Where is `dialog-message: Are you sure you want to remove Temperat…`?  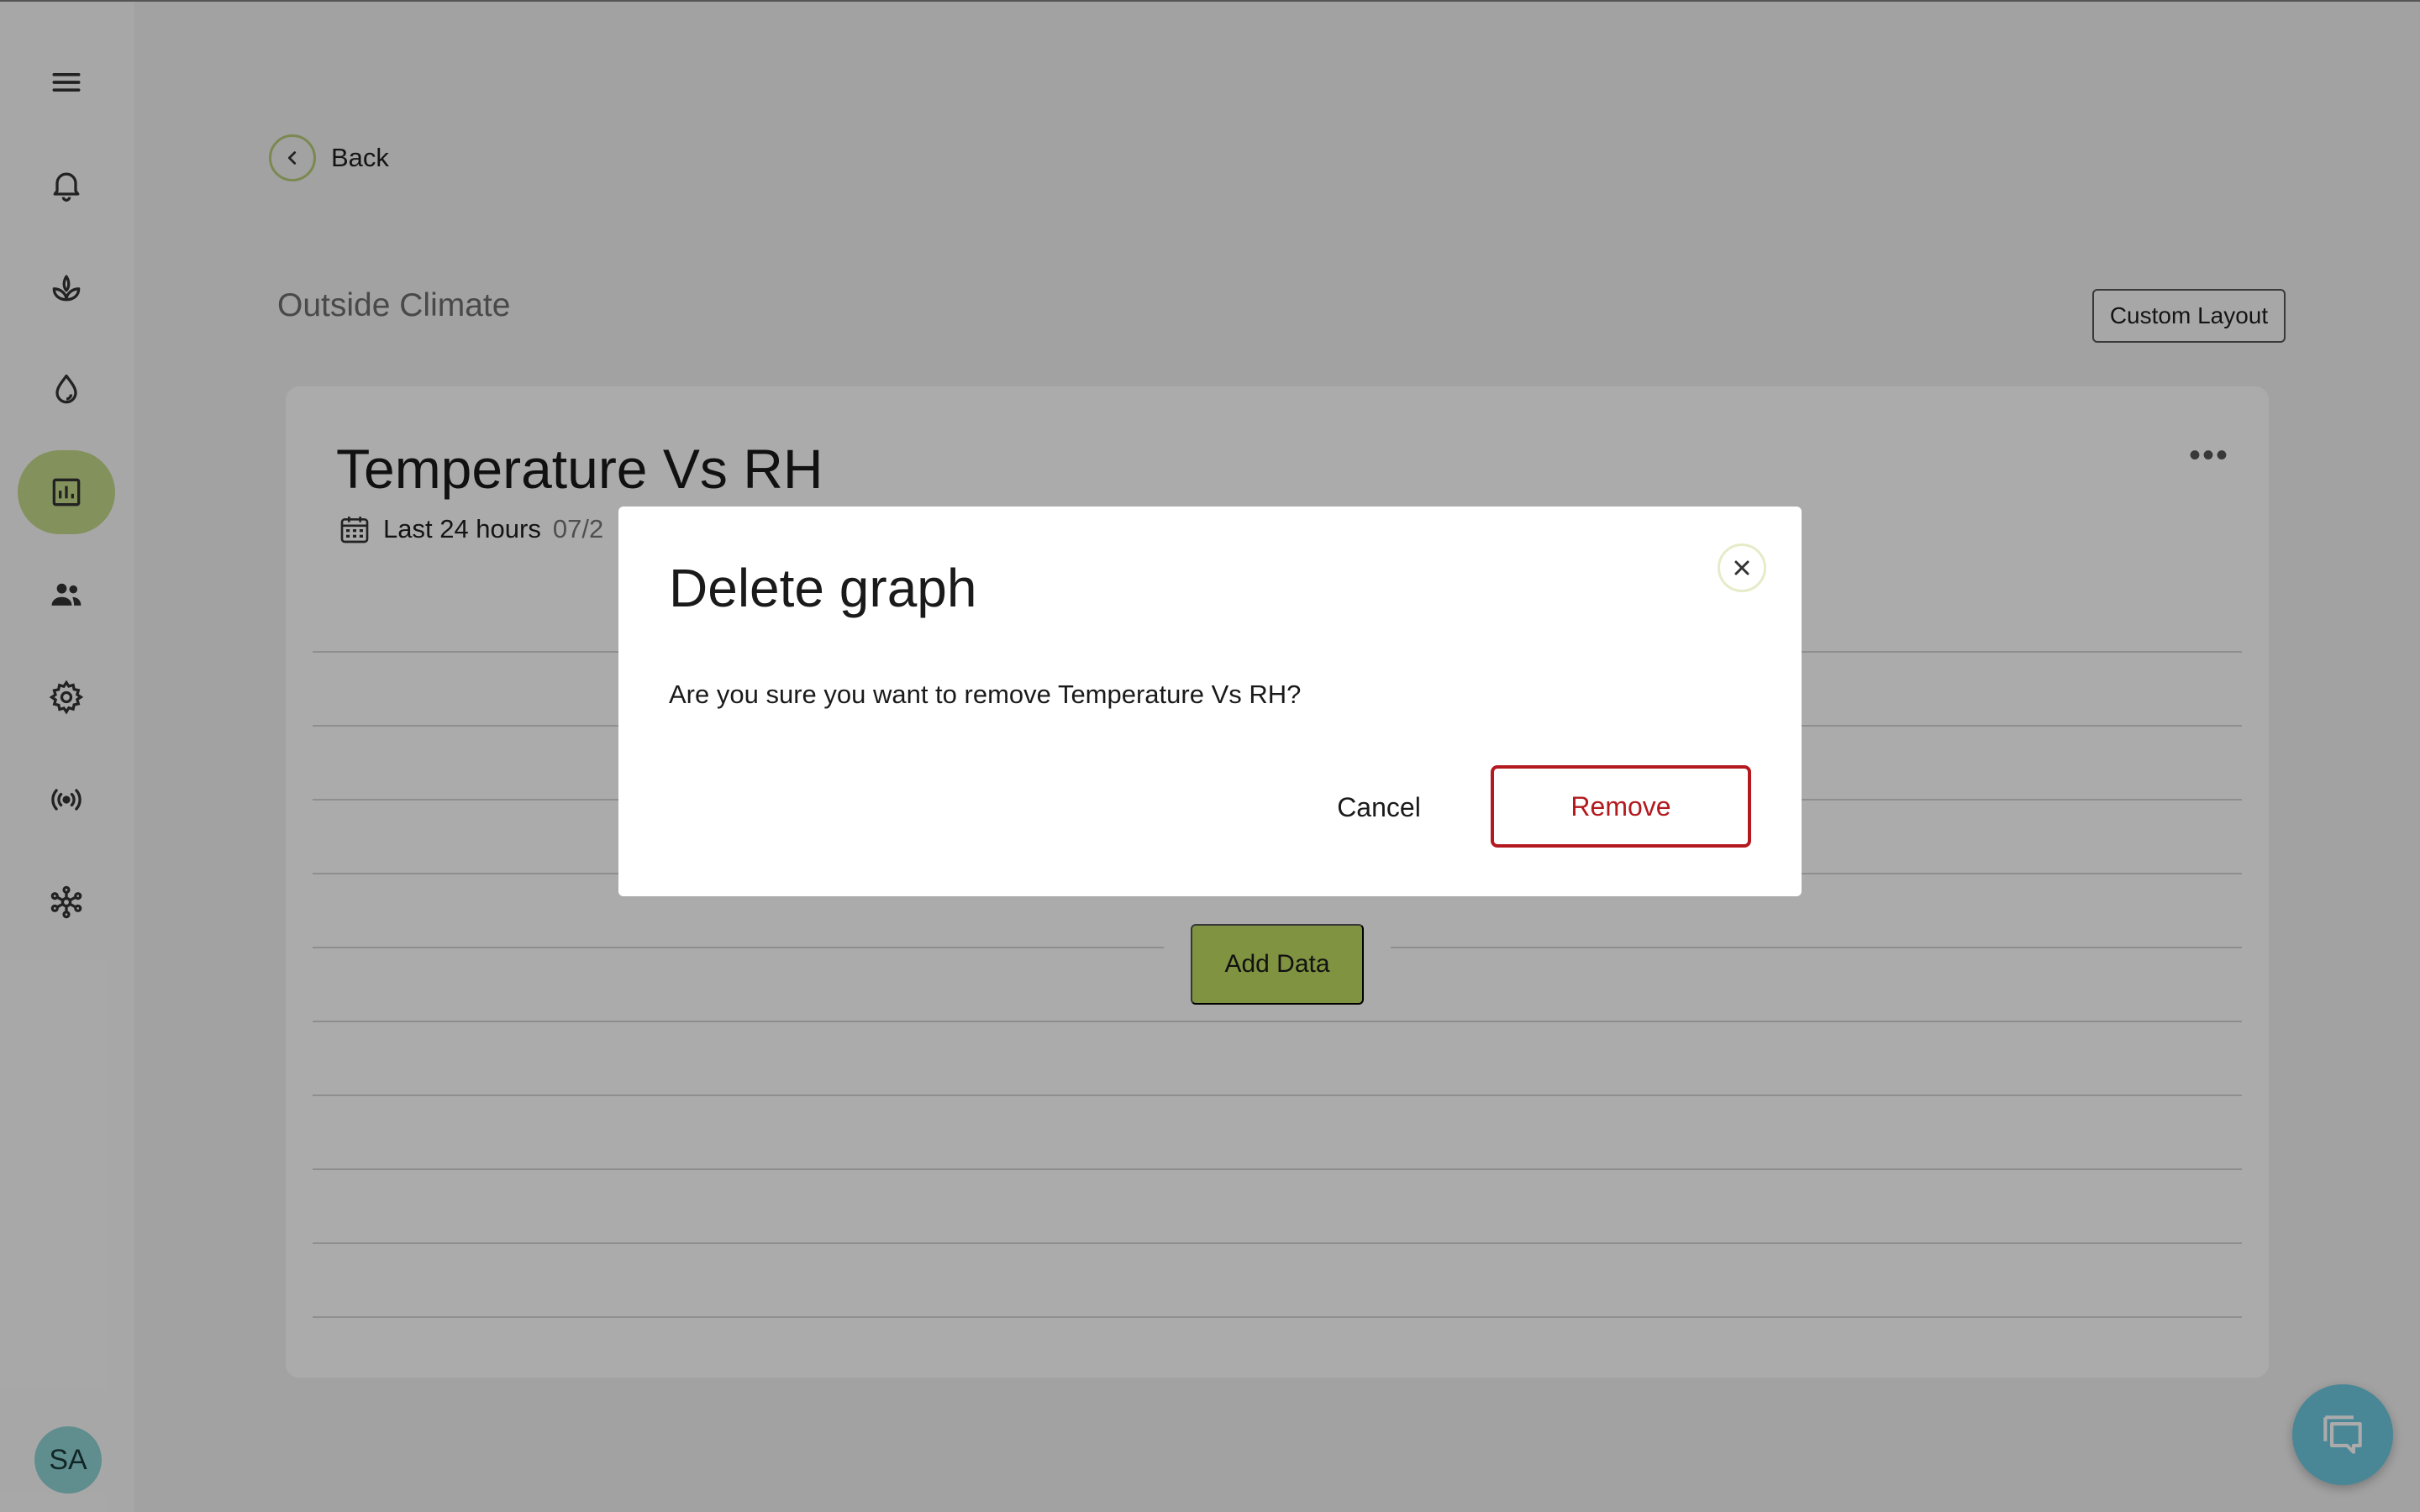 dialog-message: Are you sure you want to remove Temperat… is located at coordinates (986, 694).